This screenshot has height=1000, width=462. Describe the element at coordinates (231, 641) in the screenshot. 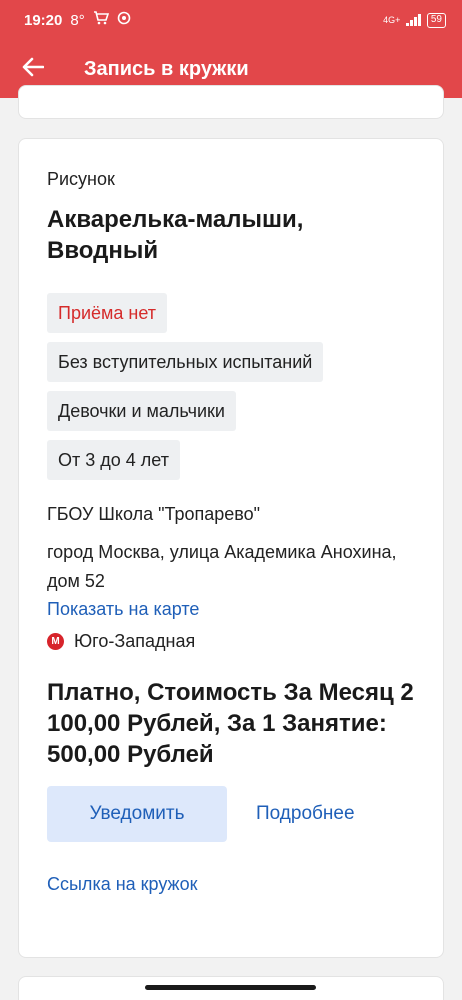

I see `metro-station: М Юго-Западная` at that location.